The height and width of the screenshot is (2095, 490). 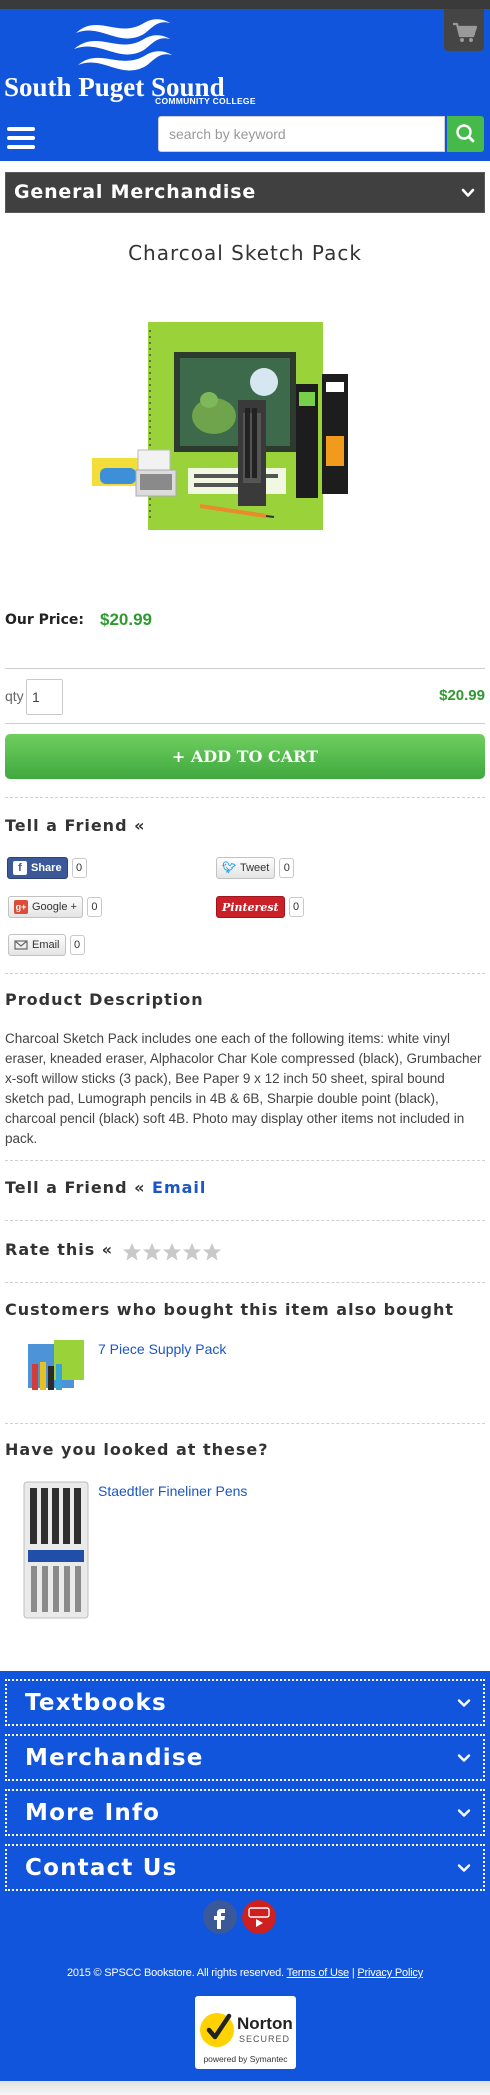 What do you see at coordinates (265, 2039) in the screenshot?
I see `norton-secured: SECURED` at bounding box center [265, 2039].